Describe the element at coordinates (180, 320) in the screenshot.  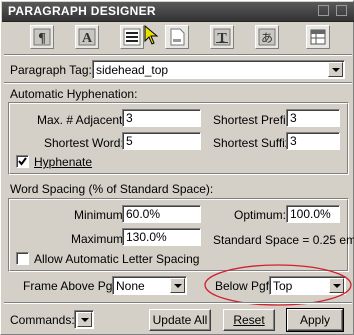
I see `update-all-button: Update All` at that location.